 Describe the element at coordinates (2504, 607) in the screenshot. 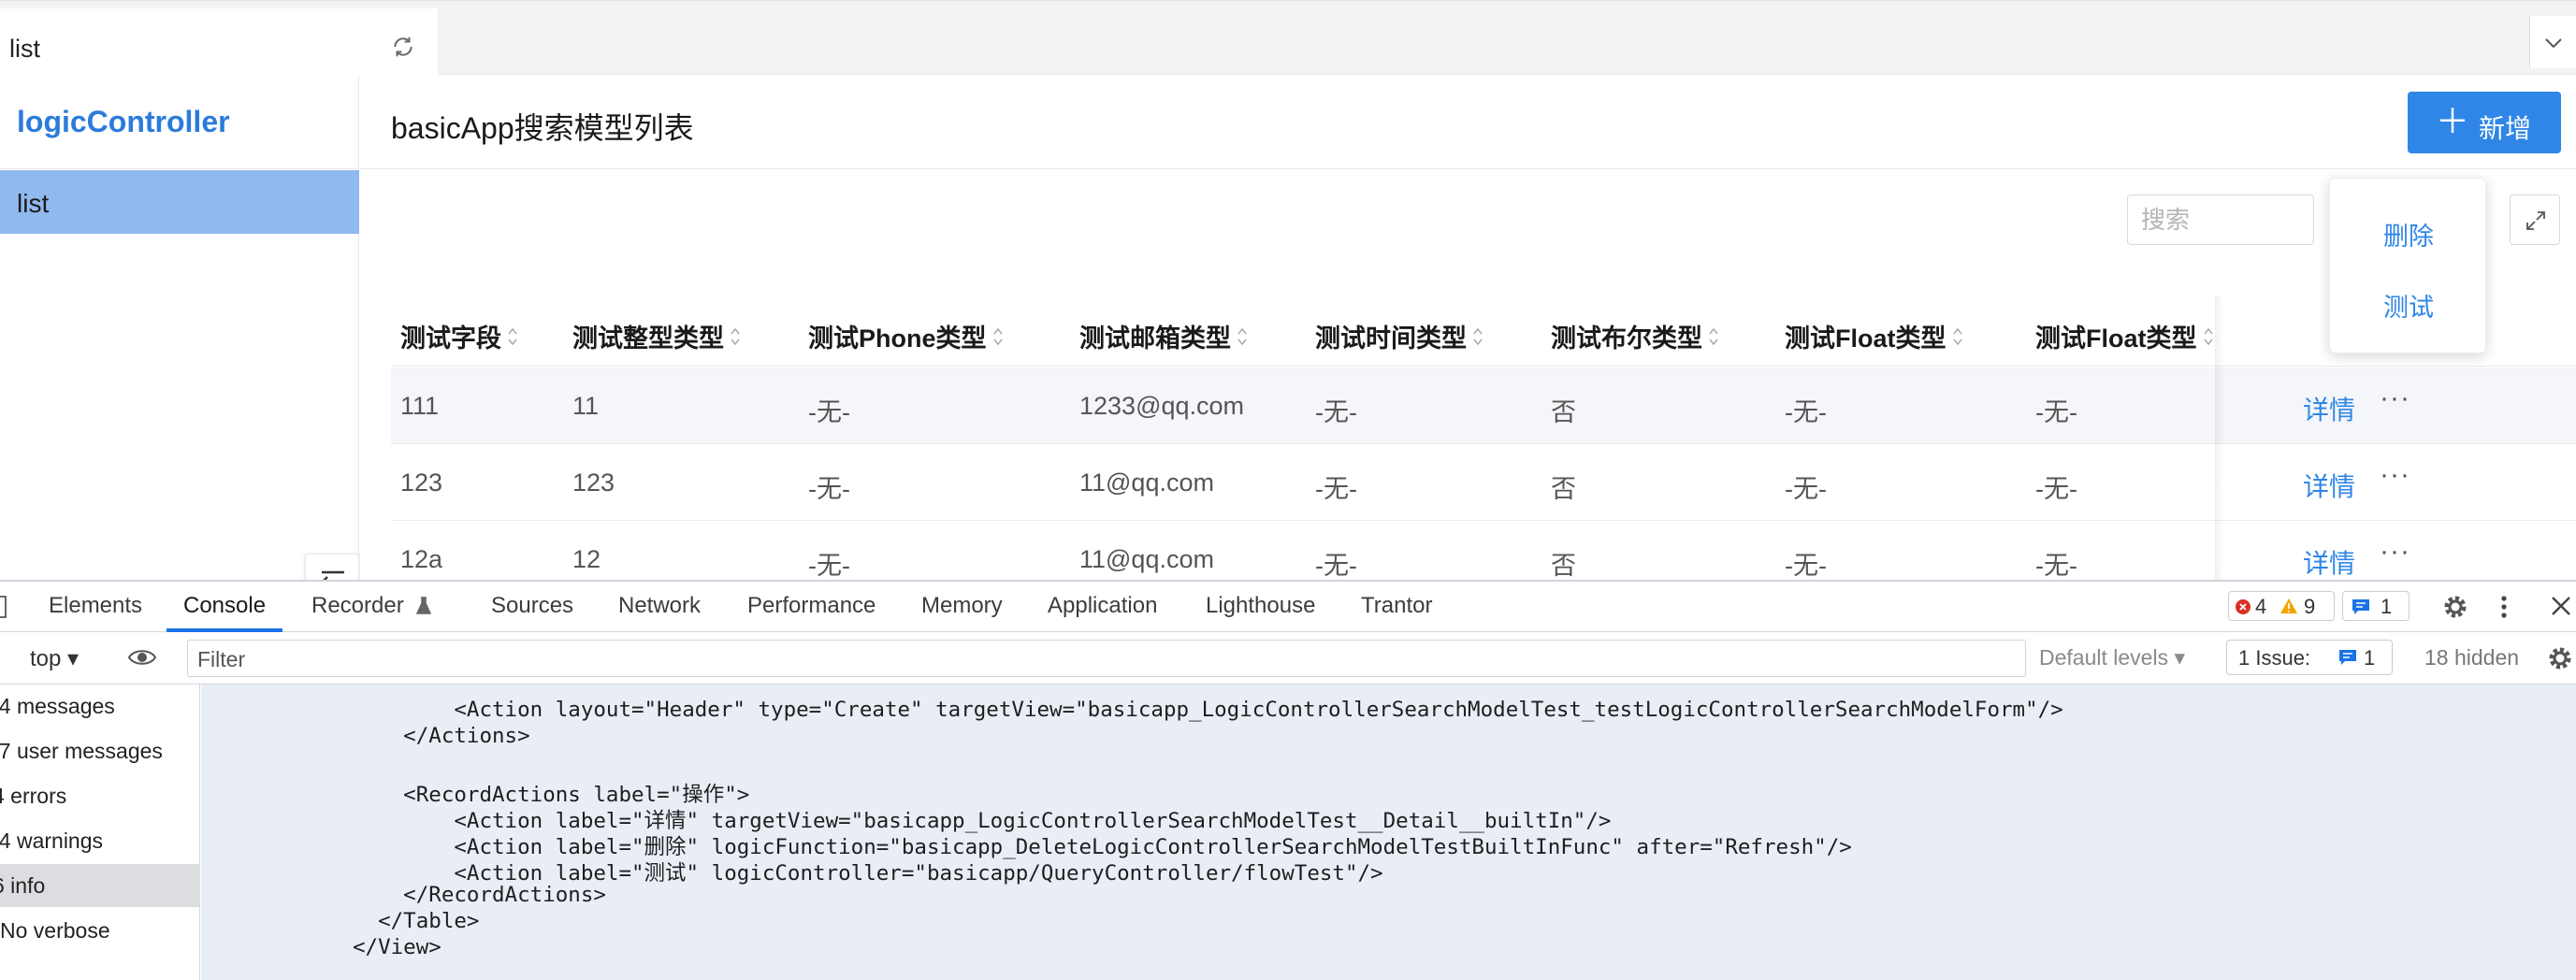

I see `more-vertical-icon` at that location.